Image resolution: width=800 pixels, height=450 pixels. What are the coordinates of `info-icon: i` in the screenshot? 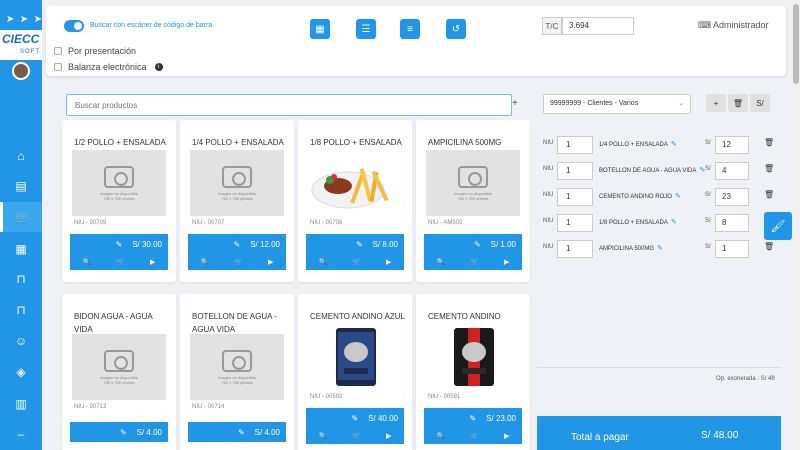 It's located at (158, 67).